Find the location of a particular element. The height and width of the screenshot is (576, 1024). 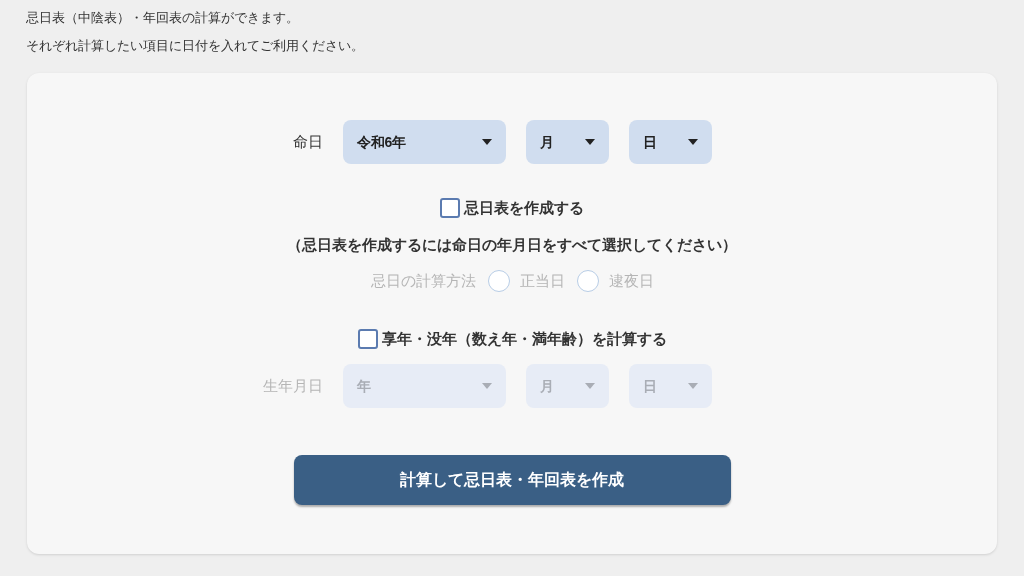

dropdown: 日 is located at coordinates (670, 142).